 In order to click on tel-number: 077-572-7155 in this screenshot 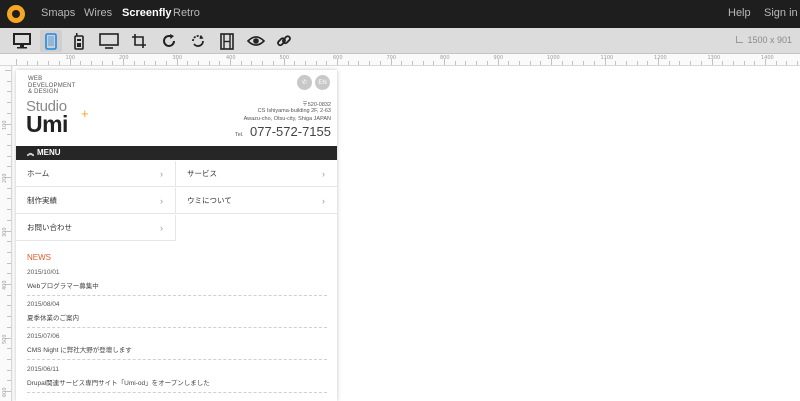, I will do `click(290, 131)`.